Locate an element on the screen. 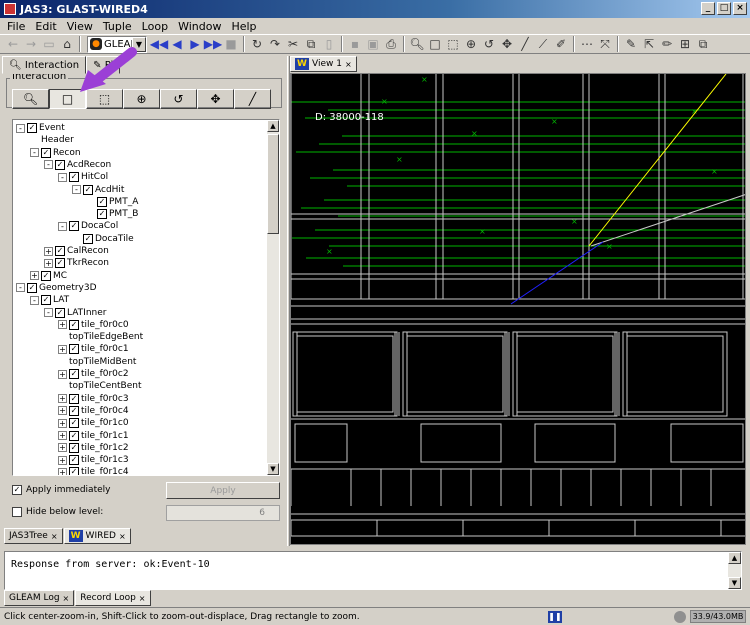  apply-immediately-option: ✓ Apply immediately is located at coordinates (61, 490).